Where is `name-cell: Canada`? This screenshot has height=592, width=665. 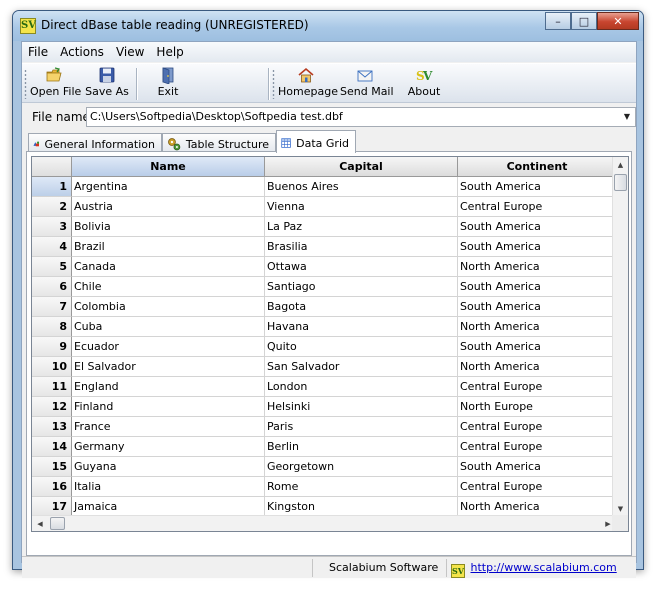
name-cell: Canada is located at coordinates (168, 267).